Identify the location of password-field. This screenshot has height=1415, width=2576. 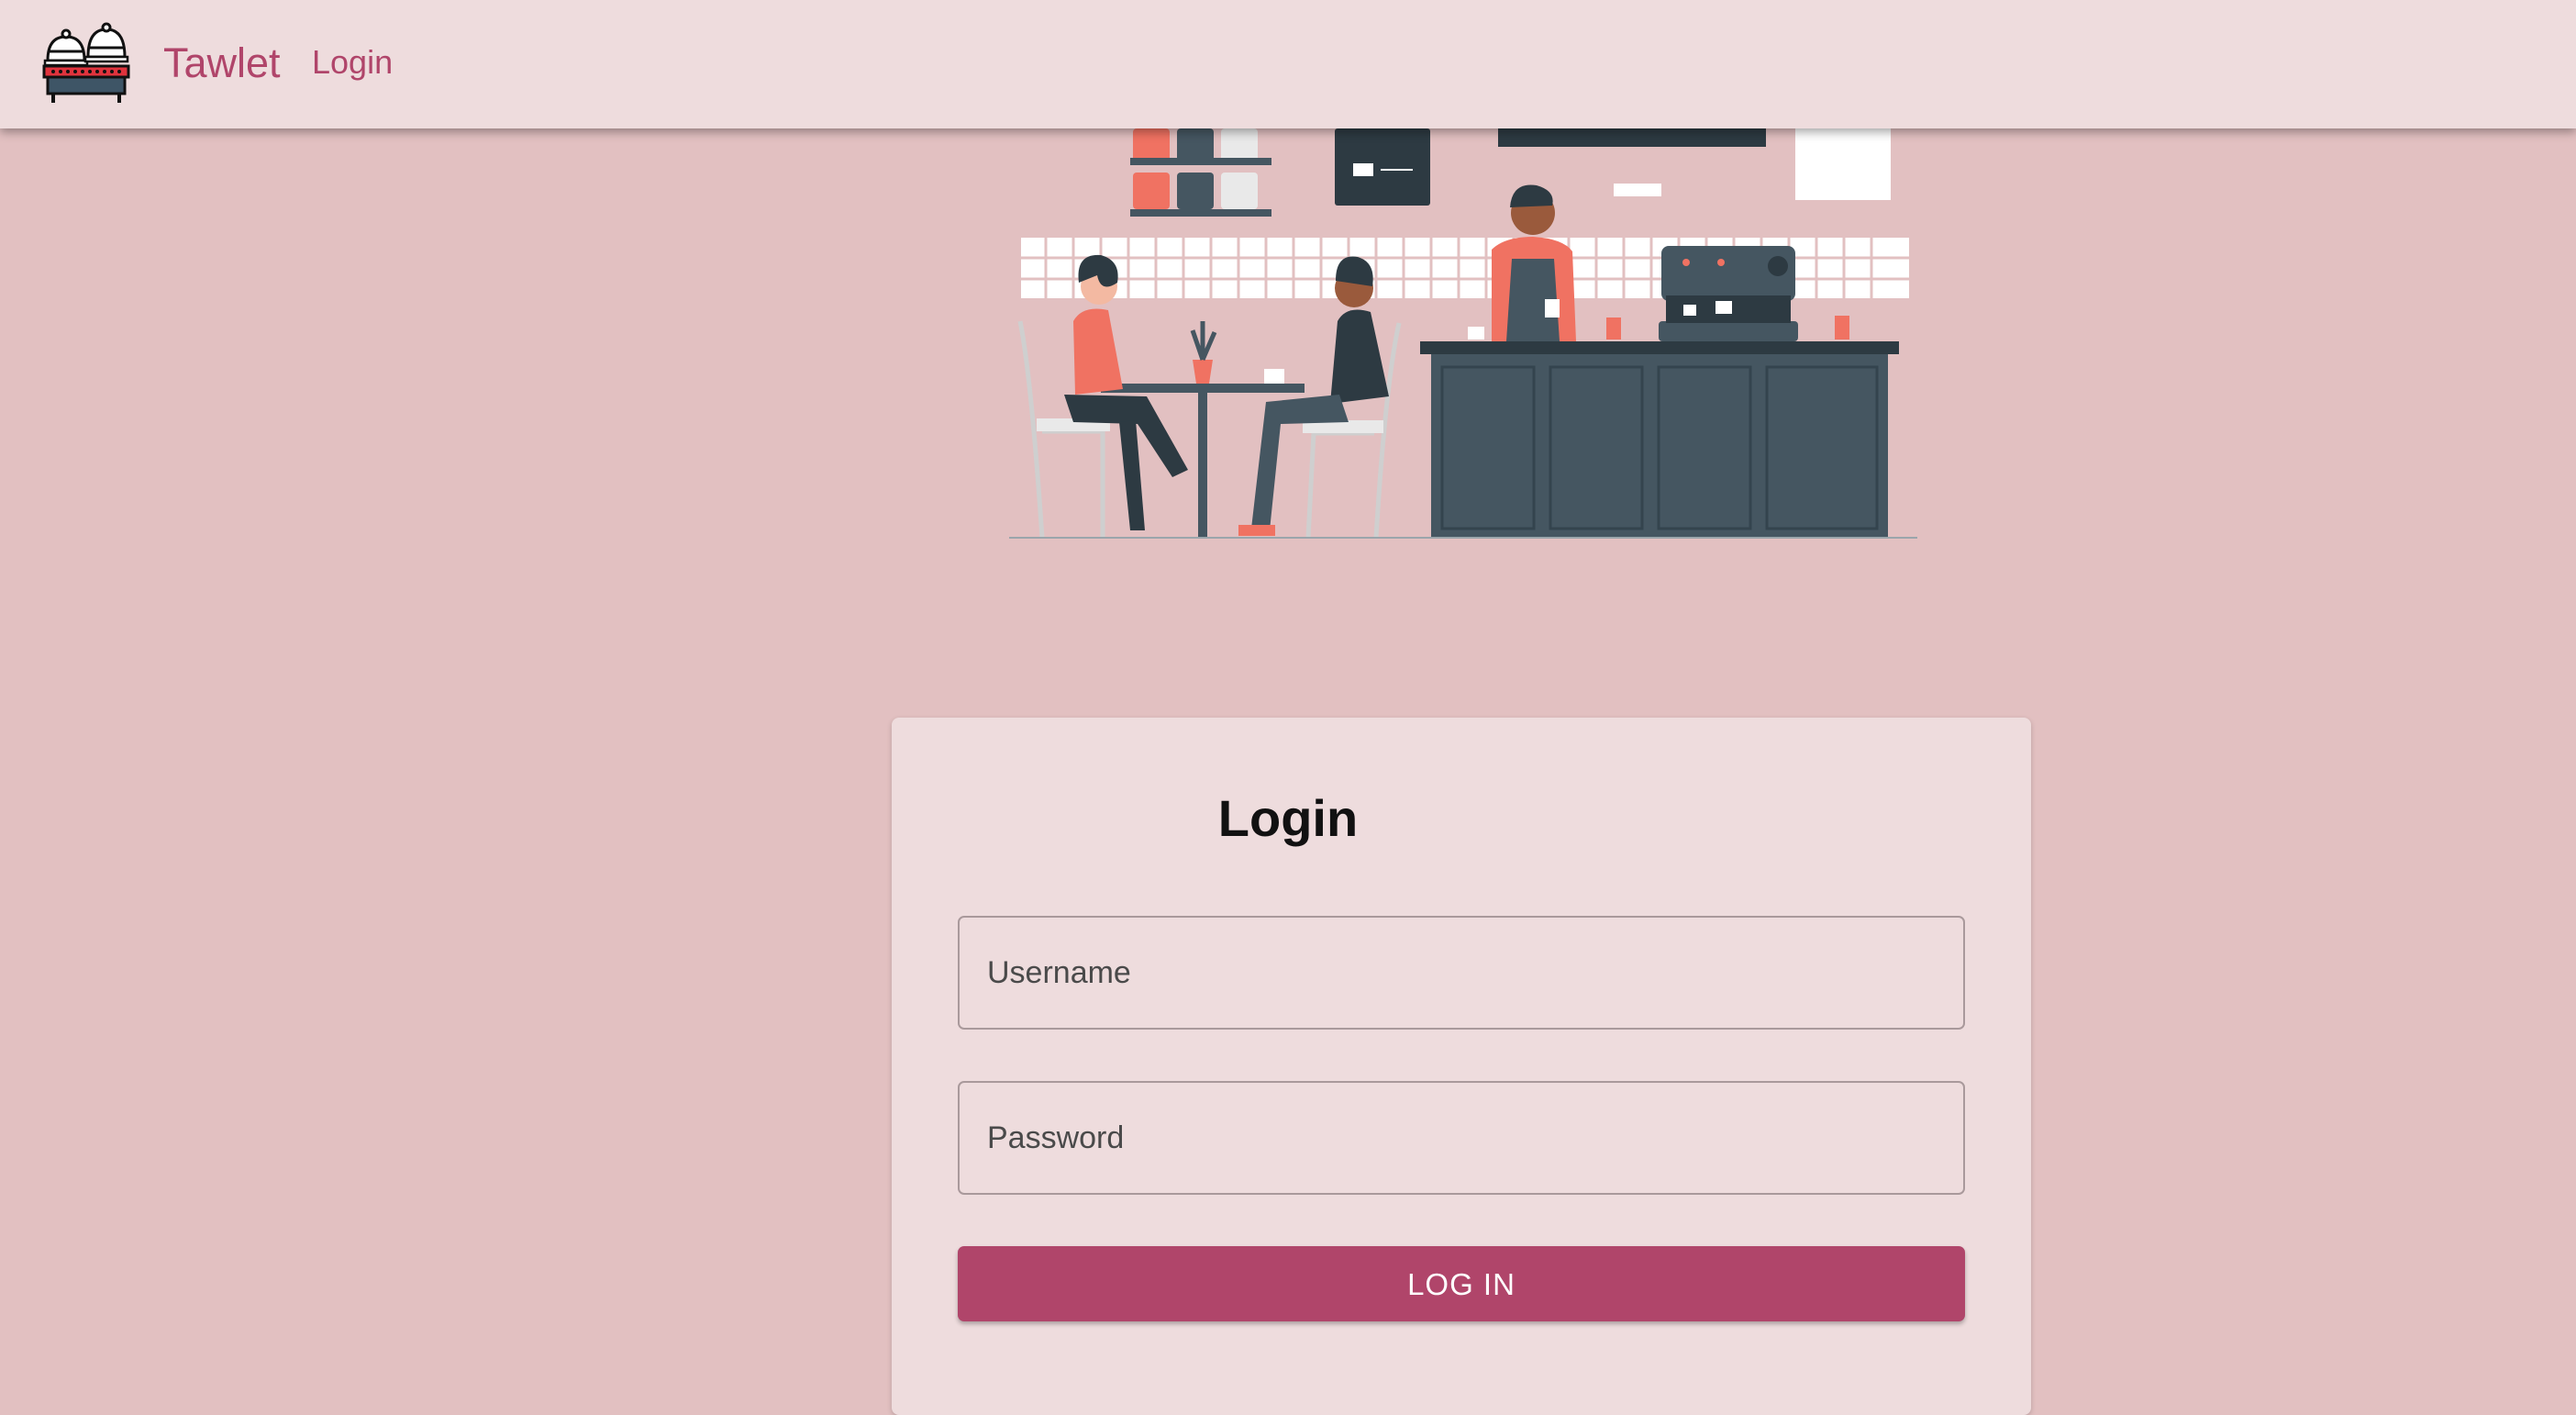
(1461, 1138).